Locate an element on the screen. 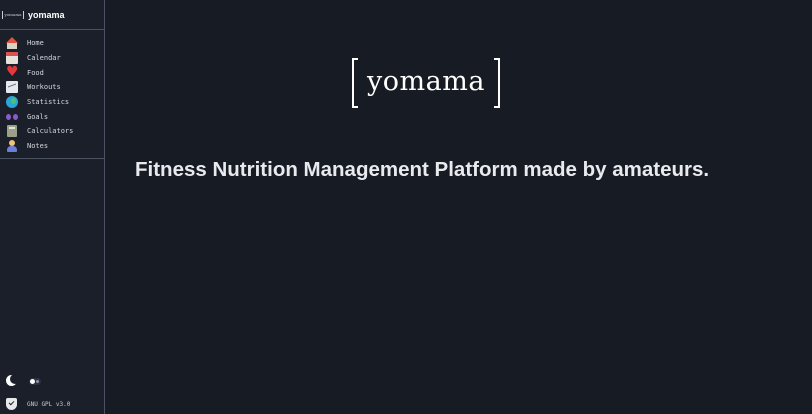 The height and width of the screenshot is (414, 812). chart-icon is located at coordinates (12, 87).